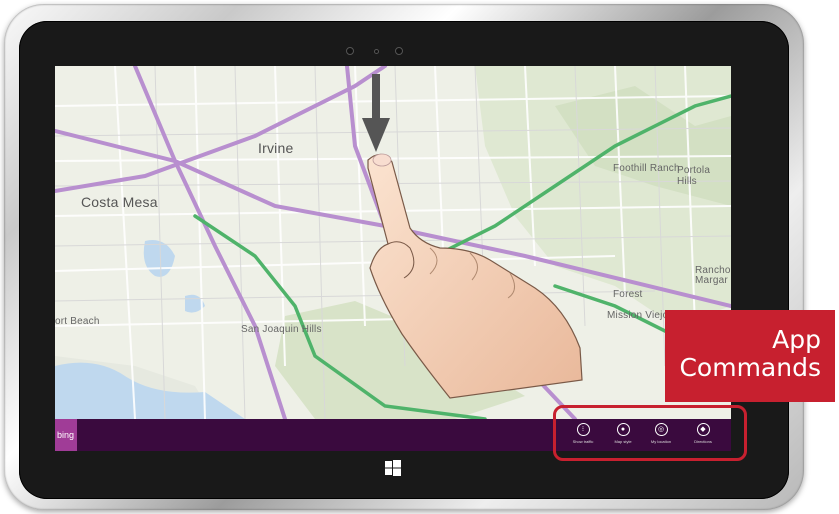 This screenshot has width=839, height=514. Describe the element at coordinates (650, 433) in the screenshot. I see `app-commands-highlight` at that location.